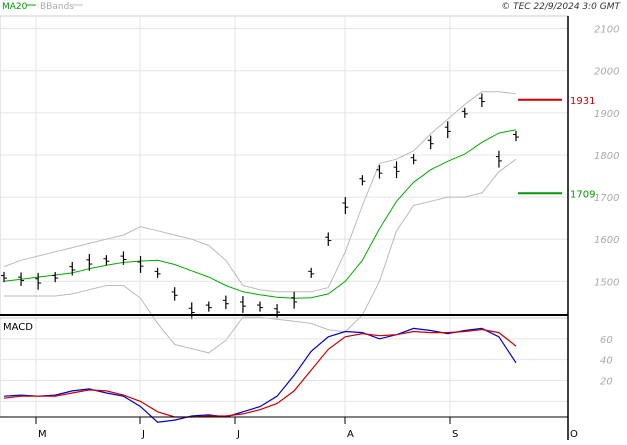 The width and height of the screenshot is (627, 445). I want to click on macd-axis: 60 40 20, so click(606, 361).